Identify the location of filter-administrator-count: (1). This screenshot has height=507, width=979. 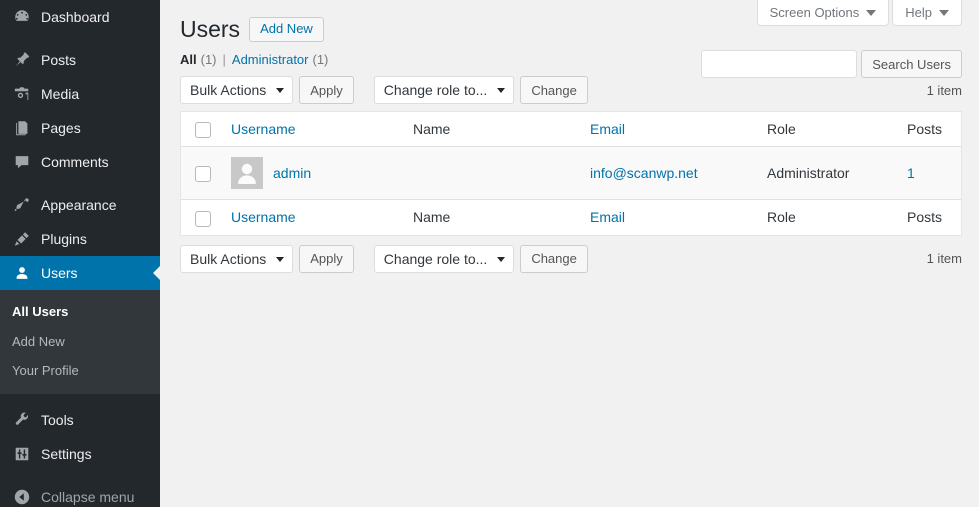
(320, 59).